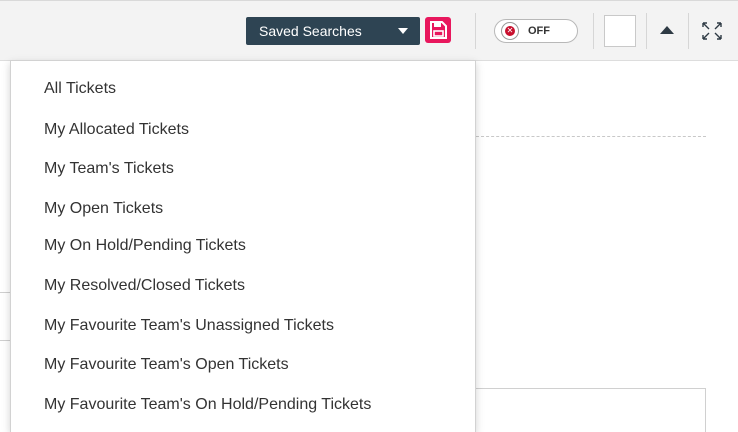  I want to click on expand-button, so click(712, 31).